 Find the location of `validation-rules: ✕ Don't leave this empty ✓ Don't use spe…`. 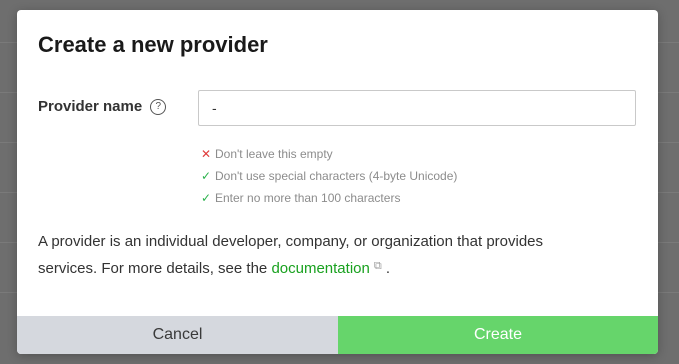

validation-rules: ✕ Don't leave this empty ✓ Don't use spe… is located at coordinates (328, 176).